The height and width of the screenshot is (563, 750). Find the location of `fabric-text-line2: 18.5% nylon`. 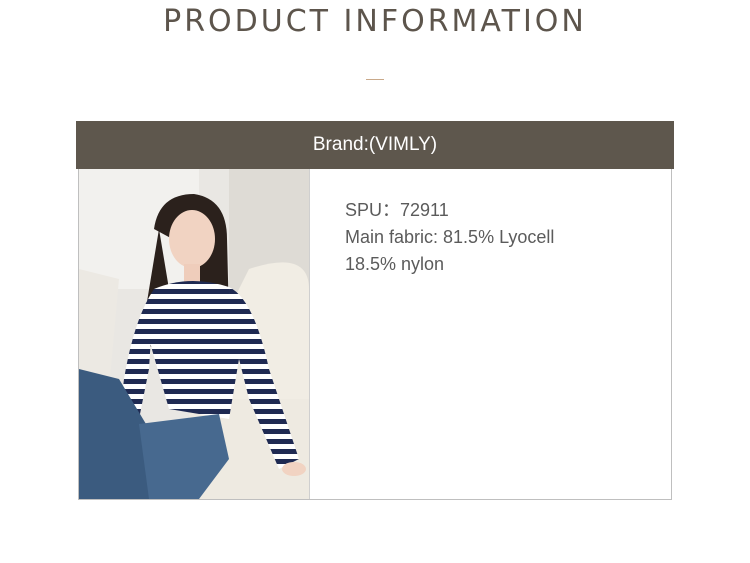

fabric-text-line2: 18.5% nylon is located at coordinates (395, 264).